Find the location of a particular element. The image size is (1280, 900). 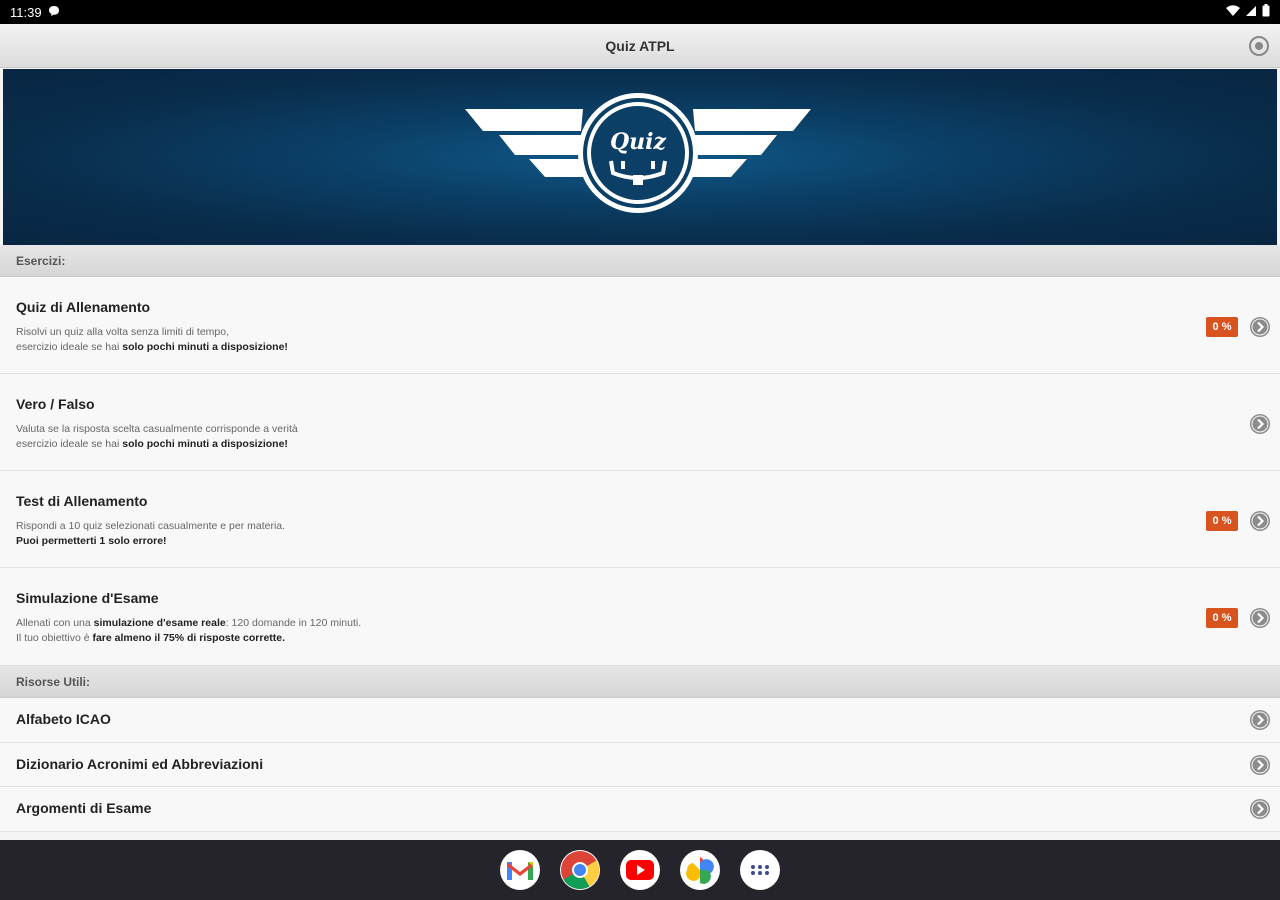

item-title: Vero / Falso is located at coordinates (55, 404).